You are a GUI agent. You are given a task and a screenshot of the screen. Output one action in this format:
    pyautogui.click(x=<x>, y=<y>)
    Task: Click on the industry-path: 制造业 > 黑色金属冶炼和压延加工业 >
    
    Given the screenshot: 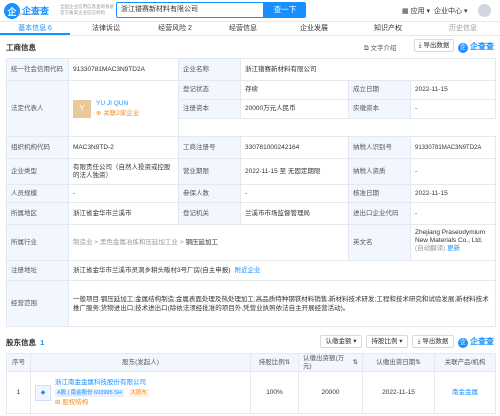 What is the action you would take?
    pyautogui.click(x=128, y=243)
    